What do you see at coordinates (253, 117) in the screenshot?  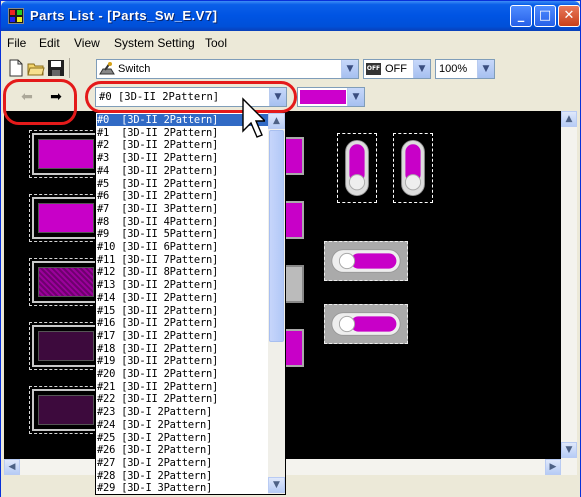 I see `mouse-cursor-icon` at bounding box center [253, 117].